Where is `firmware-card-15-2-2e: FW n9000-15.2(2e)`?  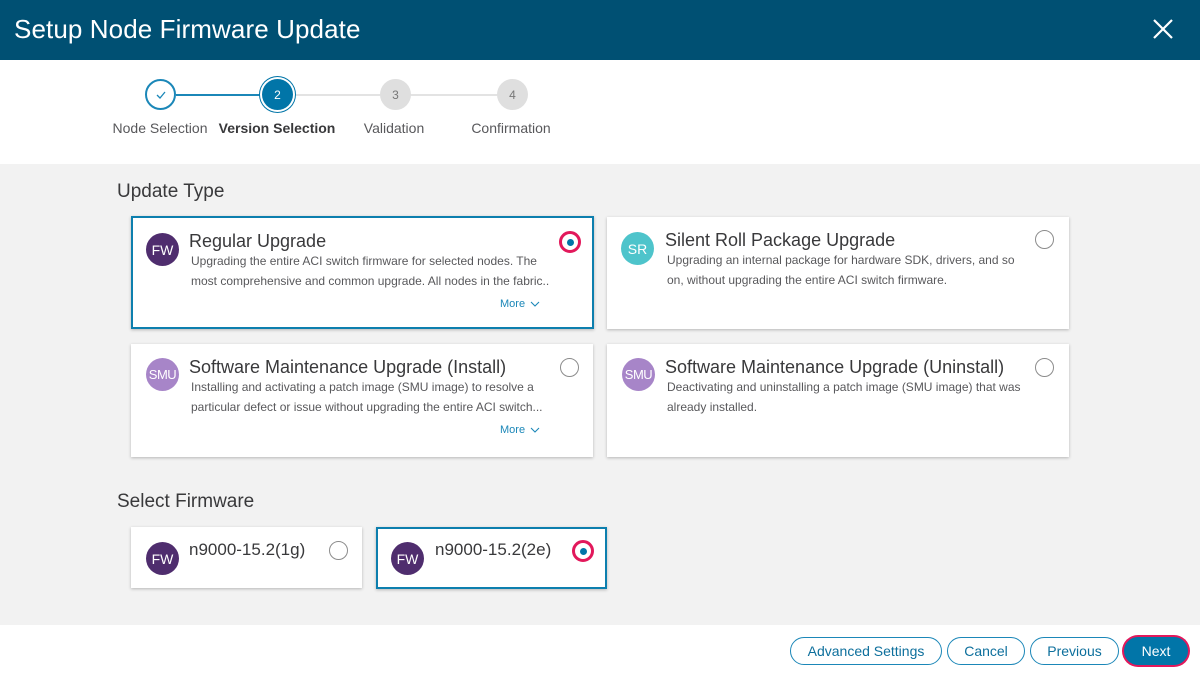 firmware-card-15-2-2e: FW n9000-15.2(2e) is located at coordinates (491, 558).